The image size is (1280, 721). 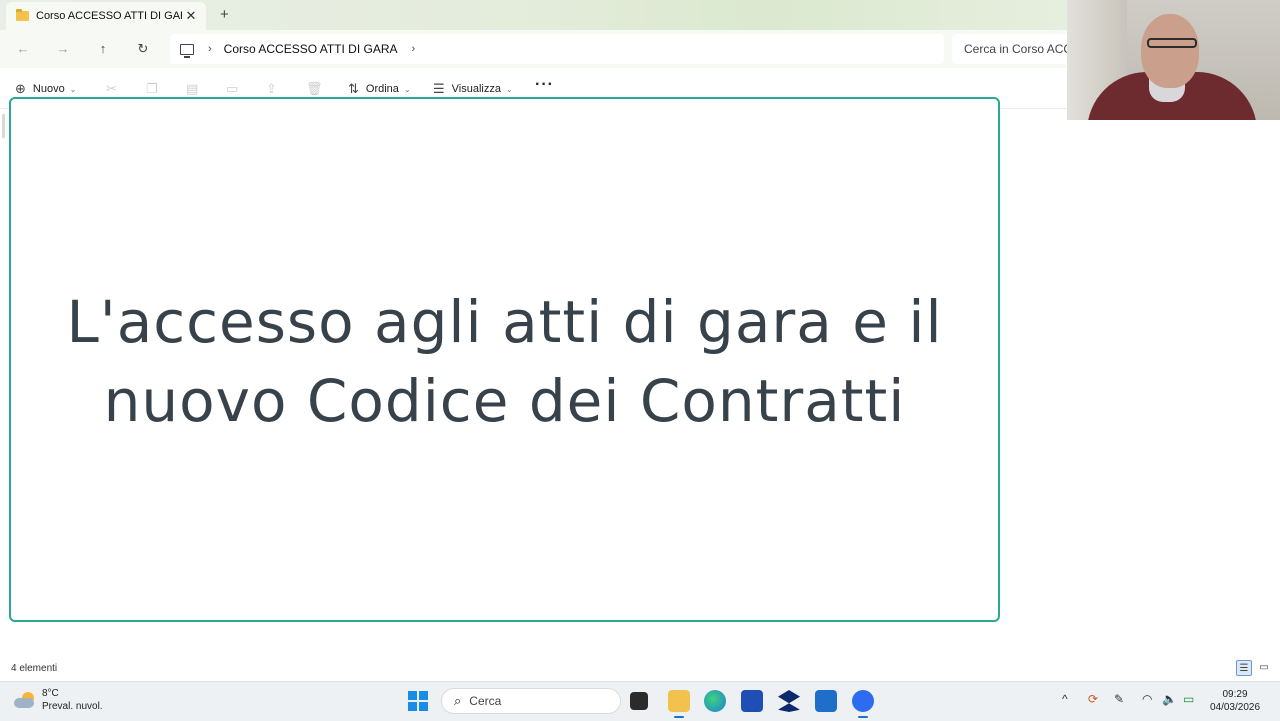 What do you see at coordinates (353, 88) in the screenshot?
I see `sort-arrows-icon: ⇅` at bounding box center [353, 88].